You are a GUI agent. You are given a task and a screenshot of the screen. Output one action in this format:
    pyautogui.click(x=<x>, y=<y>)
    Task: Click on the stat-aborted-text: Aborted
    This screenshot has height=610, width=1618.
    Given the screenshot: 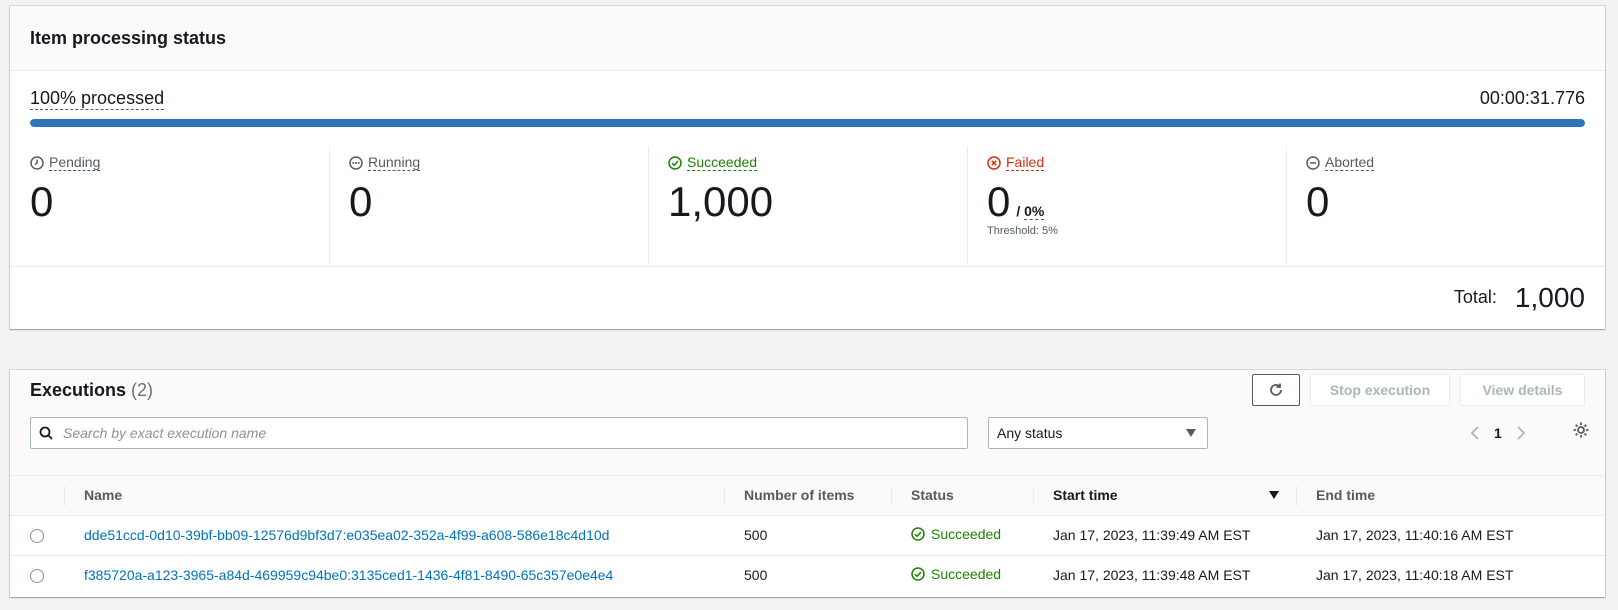 What is the action you would take?
    pyautogui.click(x=1350, y=162)
    